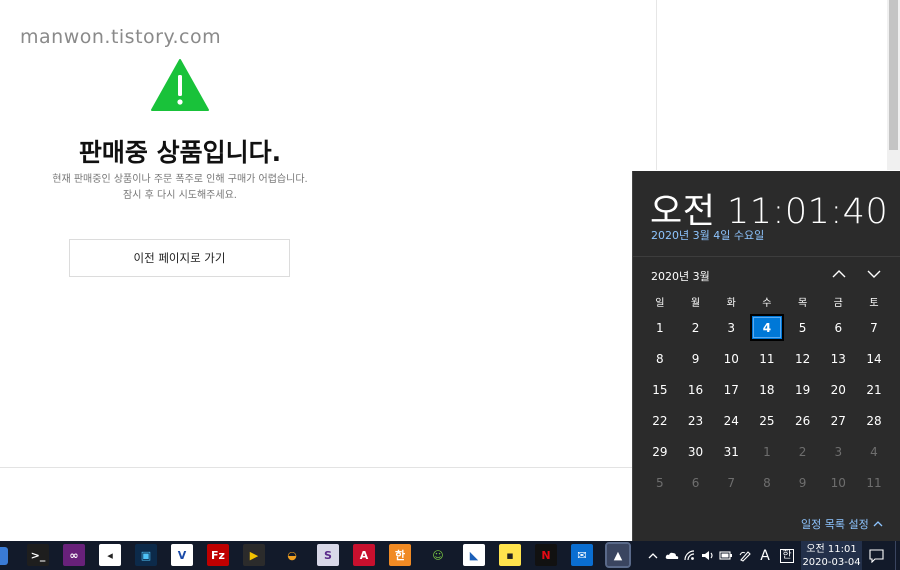  I want to click on calendar-day: 26, so click(803, 420).